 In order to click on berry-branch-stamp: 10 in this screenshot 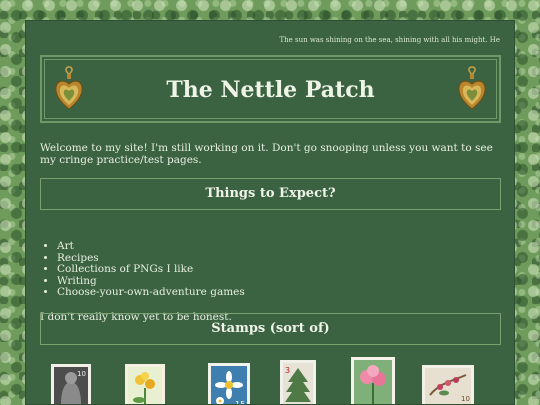, I will do `click(448, 384)`.